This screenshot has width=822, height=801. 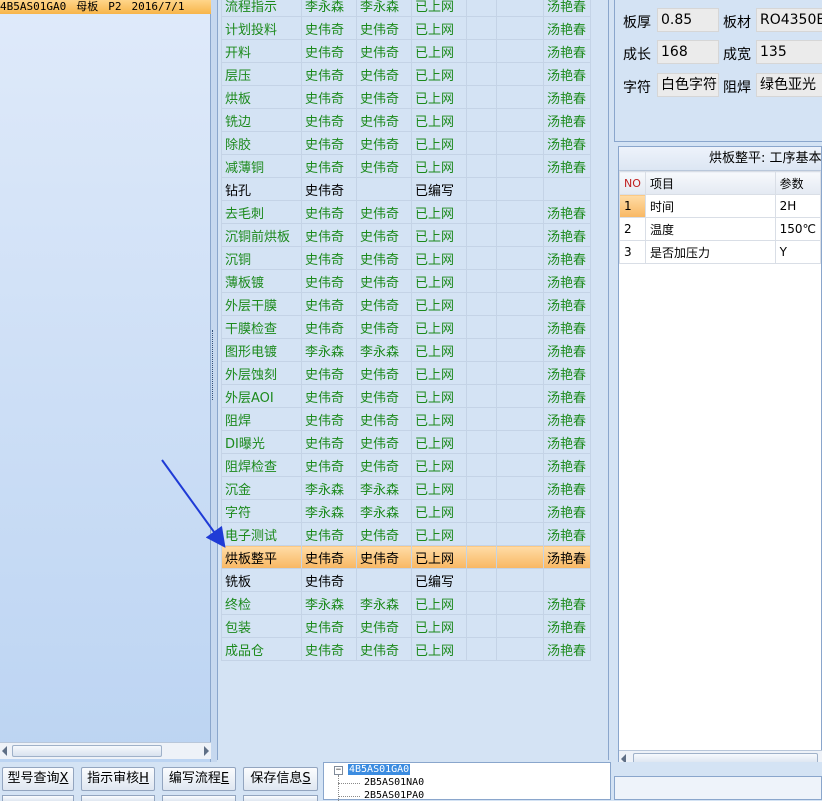 What do you see at coordinates (406, 511) in the screenshot?
I see `table-row: 字符 李永森 李永森 已上网 汤艳春` at bounding box center [406, 511].